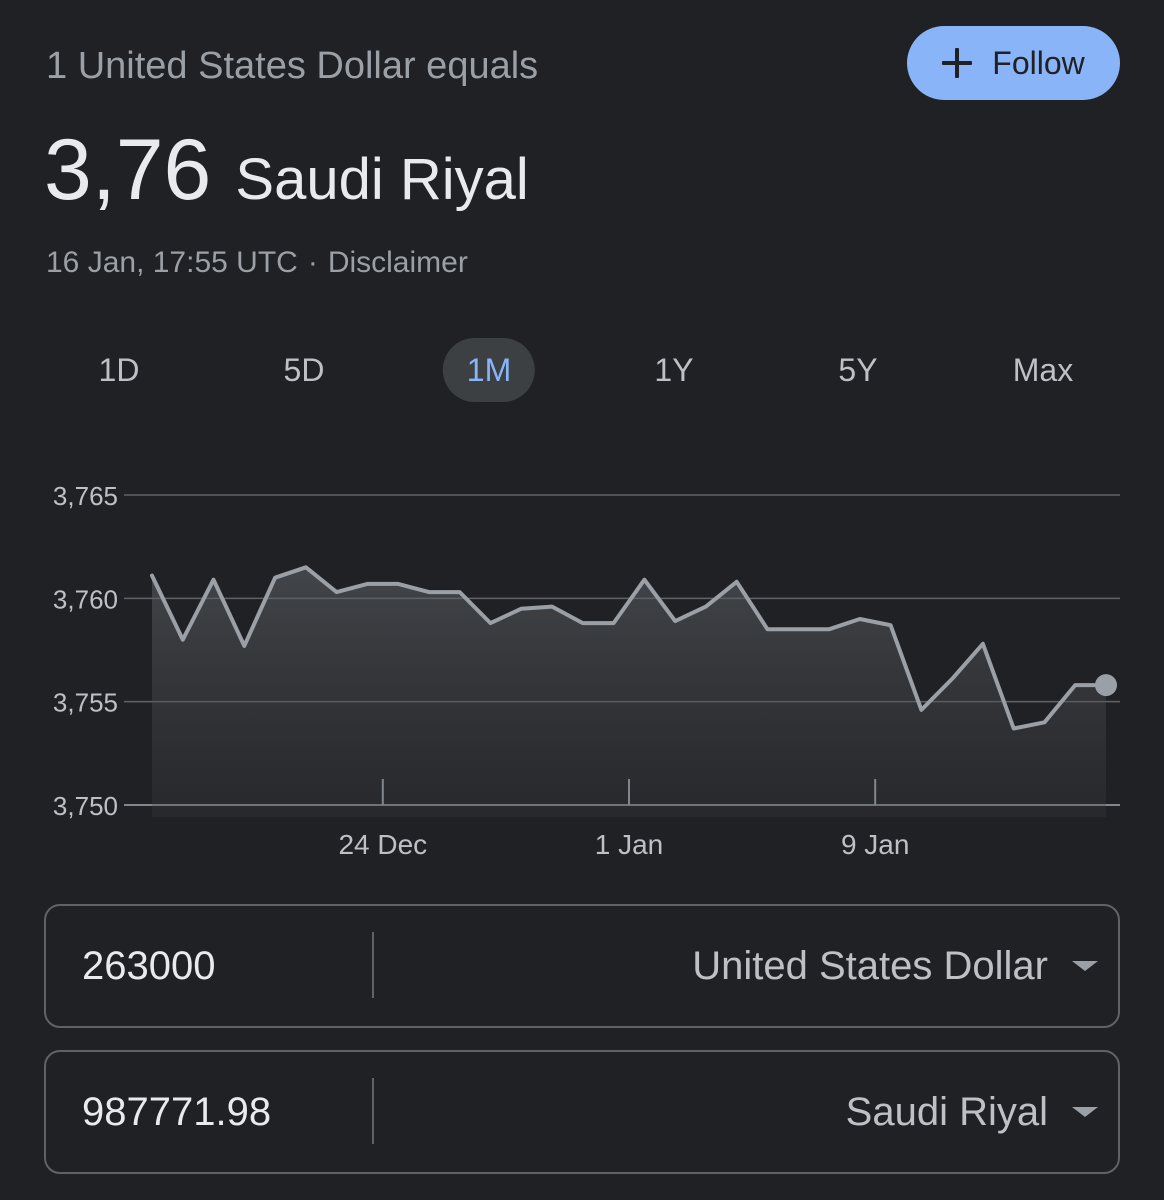  Describe the element at coordinates (128, 170) in the screenshot. I see `rate-value: 3,76` at that location.